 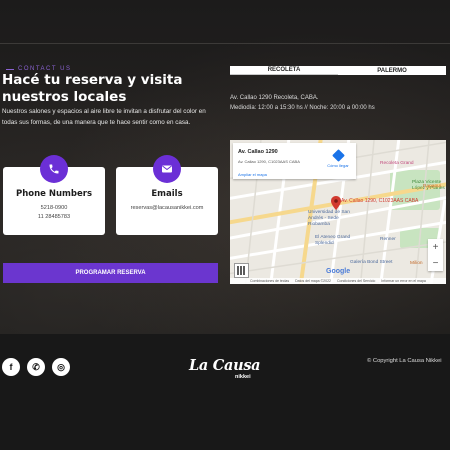 I want to click on email-card: Emails reservas@lacausanikkei.com, so click(x=167, y=195).